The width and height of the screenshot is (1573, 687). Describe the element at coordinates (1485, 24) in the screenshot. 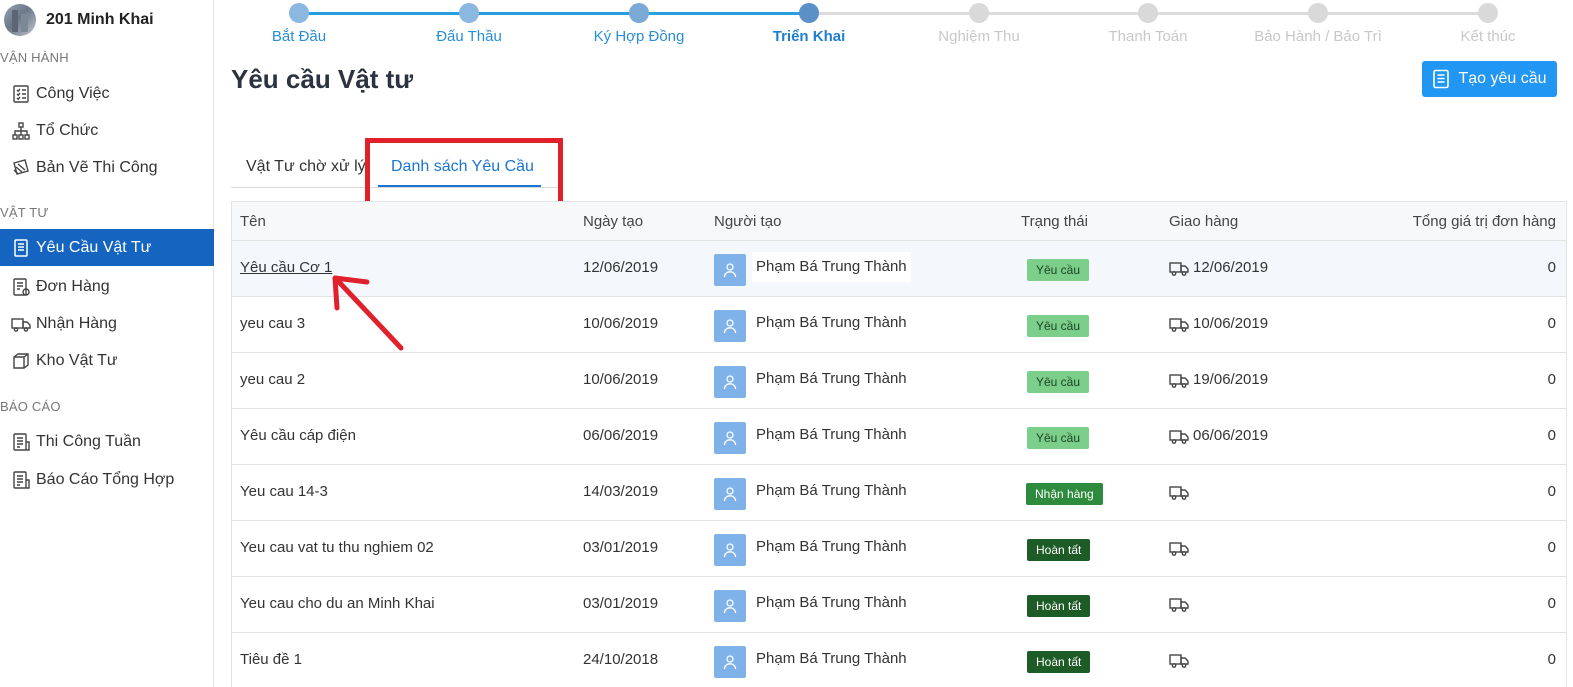

I see `step-ket-thuc: Kết thúc` at that location.